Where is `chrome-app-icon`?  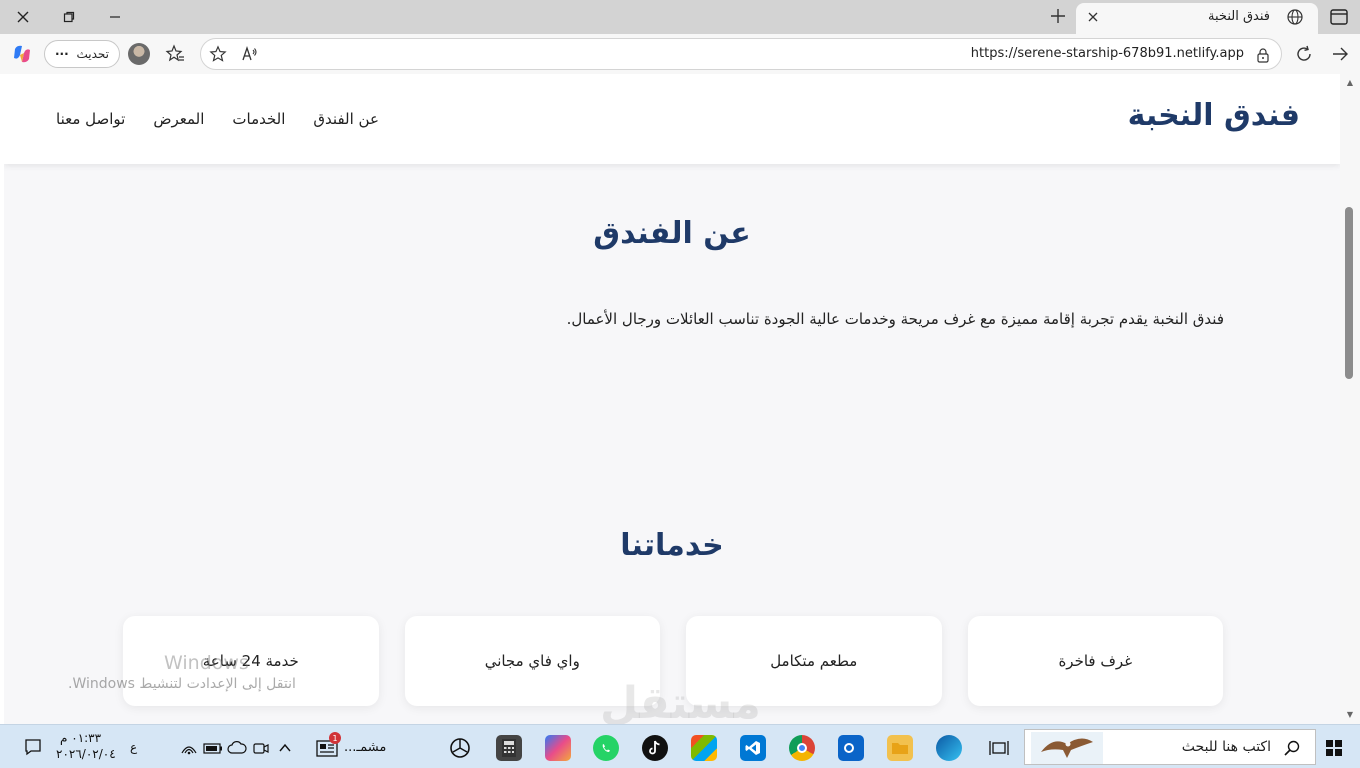
chrome-app-icon is located at coordinates (802, 748).